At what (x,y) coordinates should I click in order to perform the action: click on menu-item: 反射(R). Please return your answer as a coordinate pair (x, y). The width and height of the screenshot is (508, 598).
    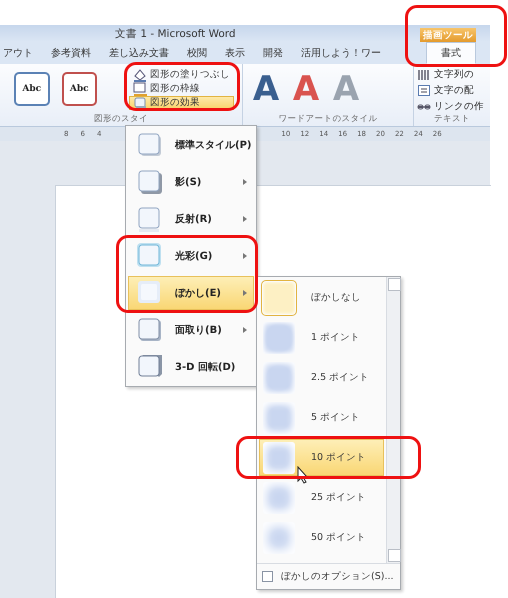
    Looking at the image, I should click on (191, 219).